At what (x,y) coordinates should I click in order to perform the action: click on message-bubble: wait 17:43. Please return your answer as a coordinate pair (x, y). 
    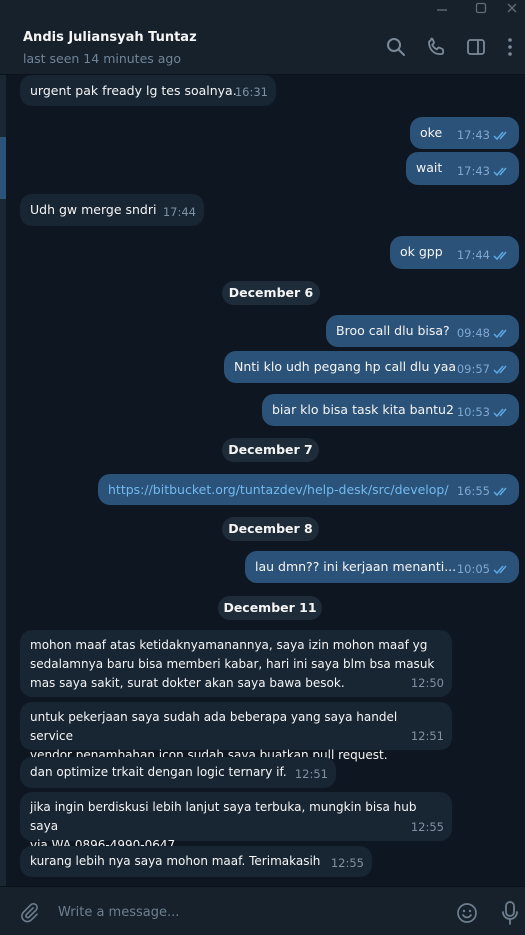
    Looking at the image, I should click on (462, 168).